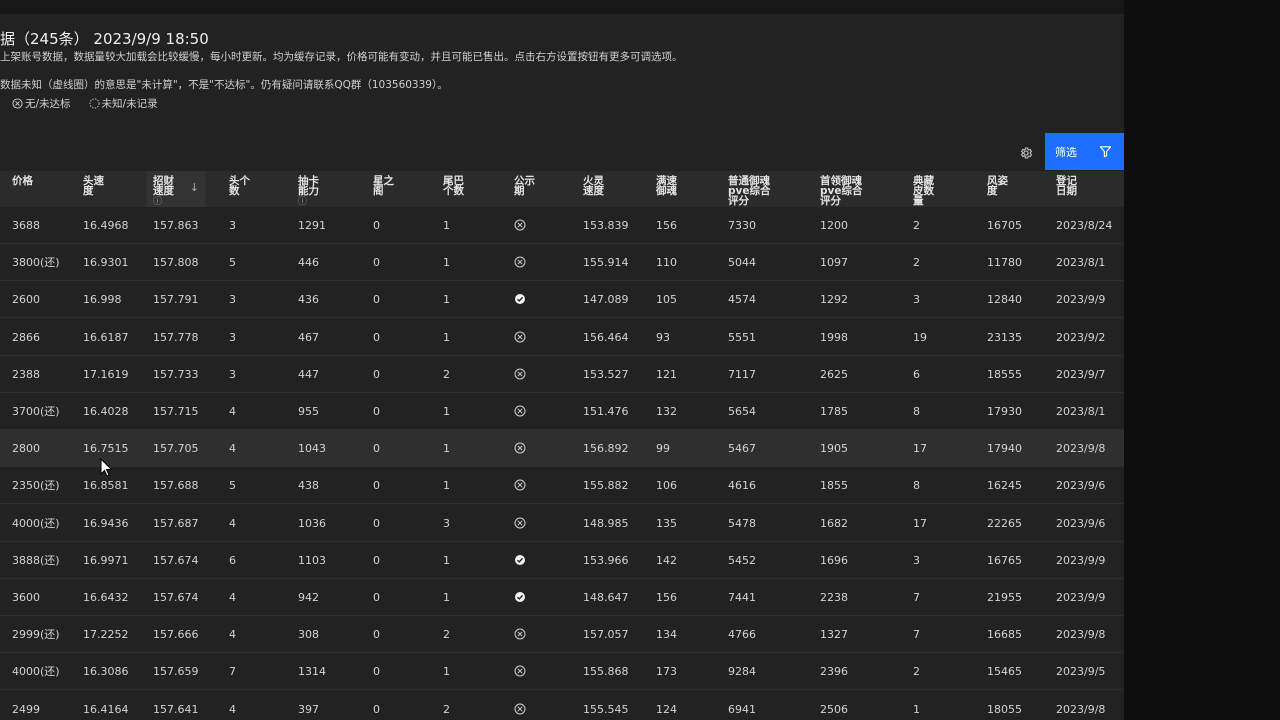 Image resolution: width=1280 pixels, height=720 pixels. What do you see at coordinates (1081, 449) in the screenshot?
I see `cell-date: 2023/9/8` at bounding box center [1081, 449].